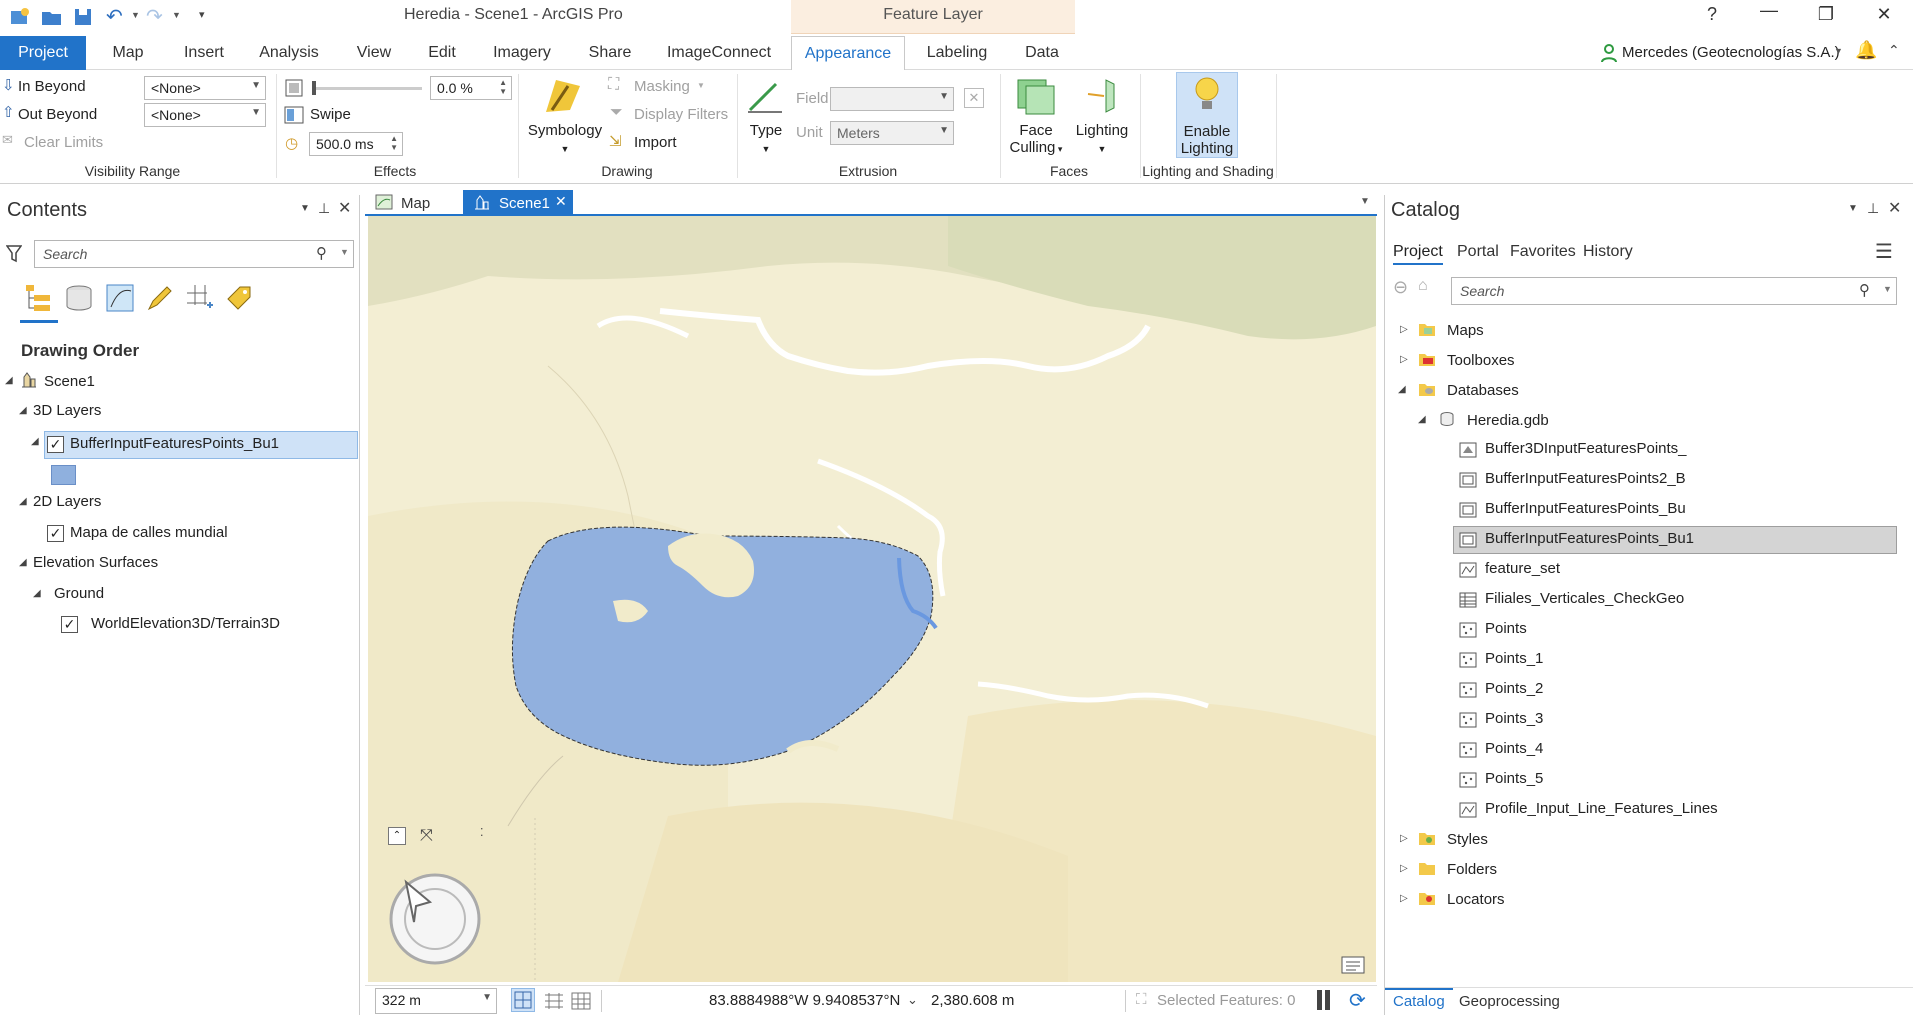 The image size is (1913, 1015). Describe the element at coordinates (1873, 208) in the screenshot. I see `pin-icon: ⊥` at that location.